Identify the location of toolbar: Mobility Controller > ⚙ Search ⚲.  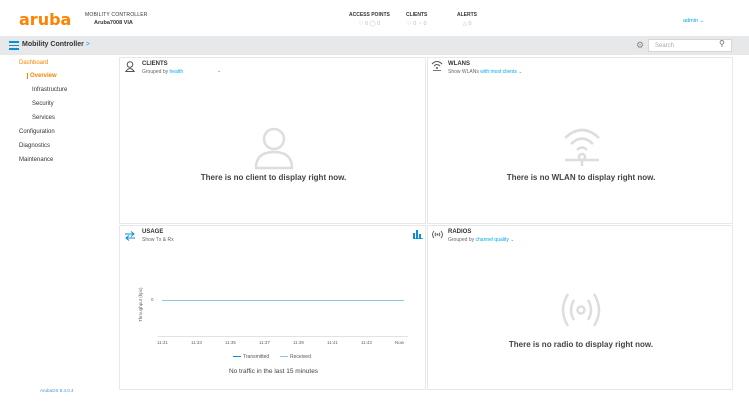
(374, 45).